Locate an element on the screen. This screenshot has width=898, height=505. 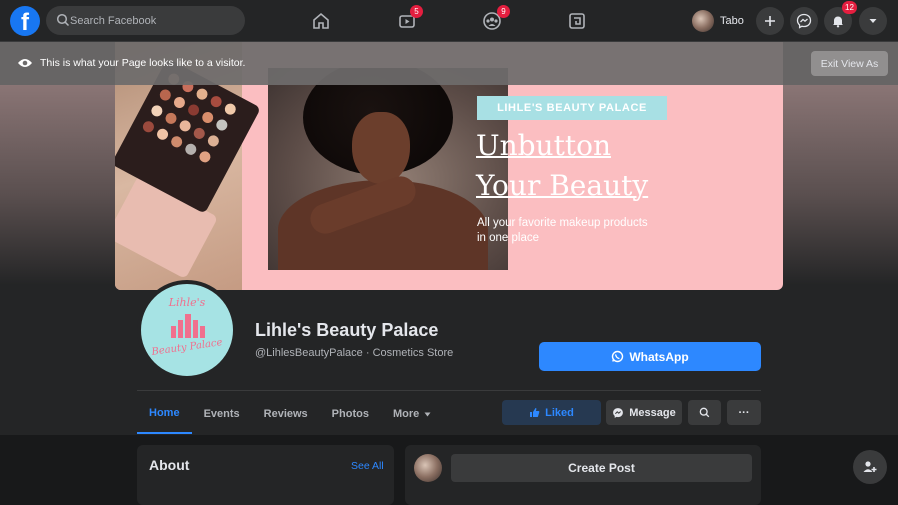
tab-reviews: Reviews is located at coordinates (286, 414).